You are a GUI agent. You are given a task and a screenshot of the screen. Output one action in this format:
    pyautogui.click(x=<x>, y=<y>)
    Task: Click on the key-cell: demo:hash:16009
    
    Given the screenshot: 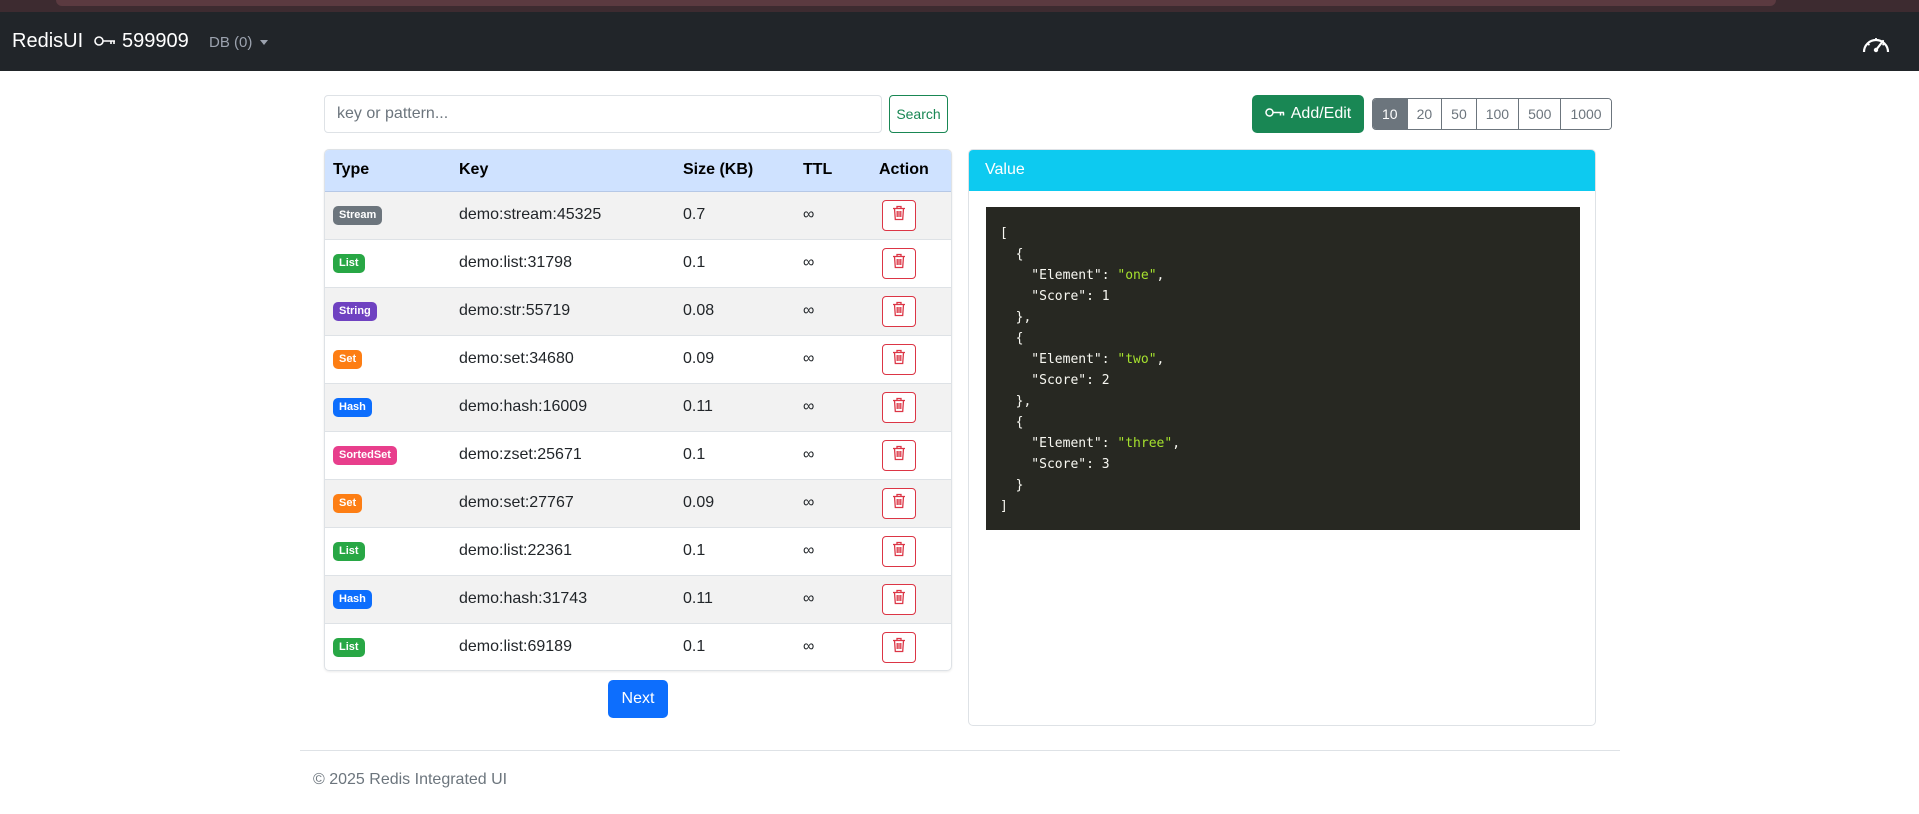 What is the action you would take?
    pyautogui.click(x=563, y=407)
    